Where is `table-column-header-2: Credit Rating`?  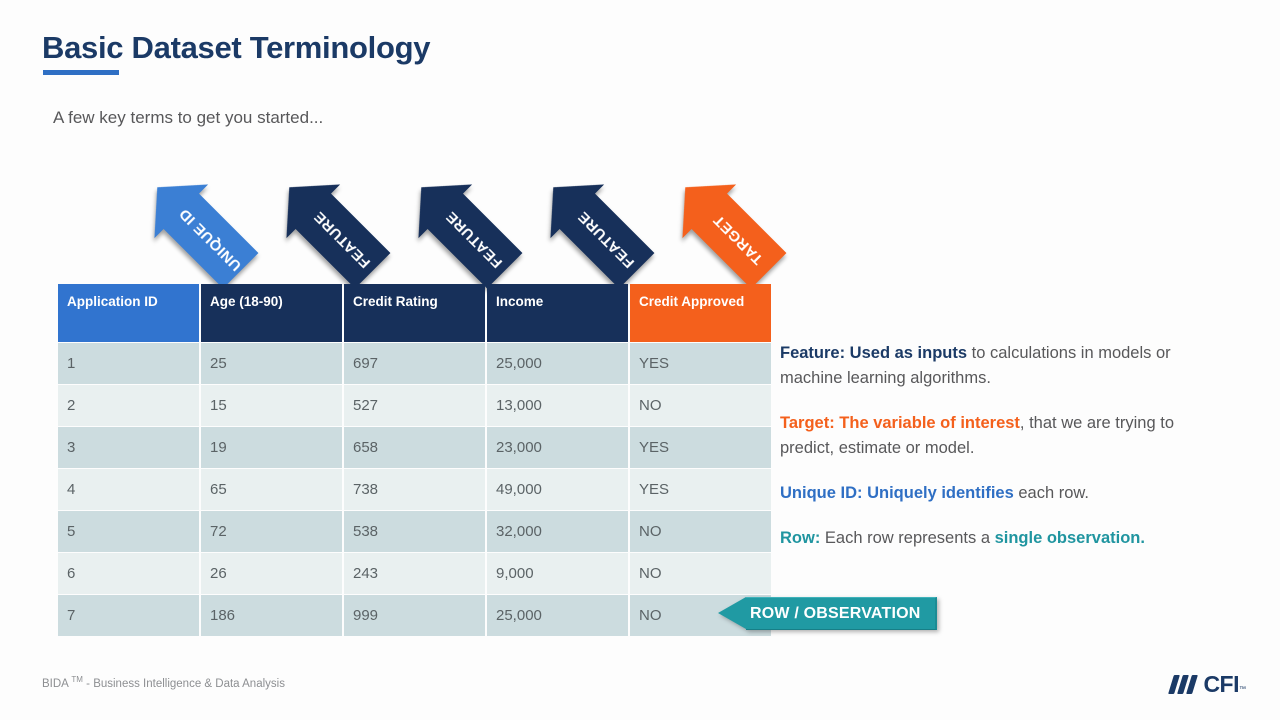
table-column-header-2: Credit Rating is located at coordinates (414, 313).